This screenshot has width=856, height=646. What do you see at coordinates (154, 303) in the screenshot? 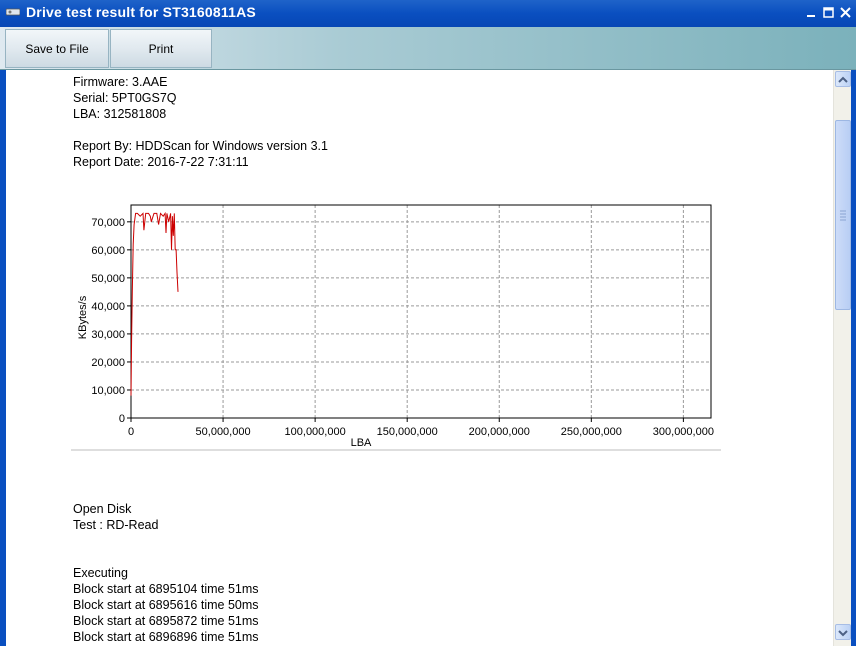
I see `series-line` at bounding box center [154, 303].